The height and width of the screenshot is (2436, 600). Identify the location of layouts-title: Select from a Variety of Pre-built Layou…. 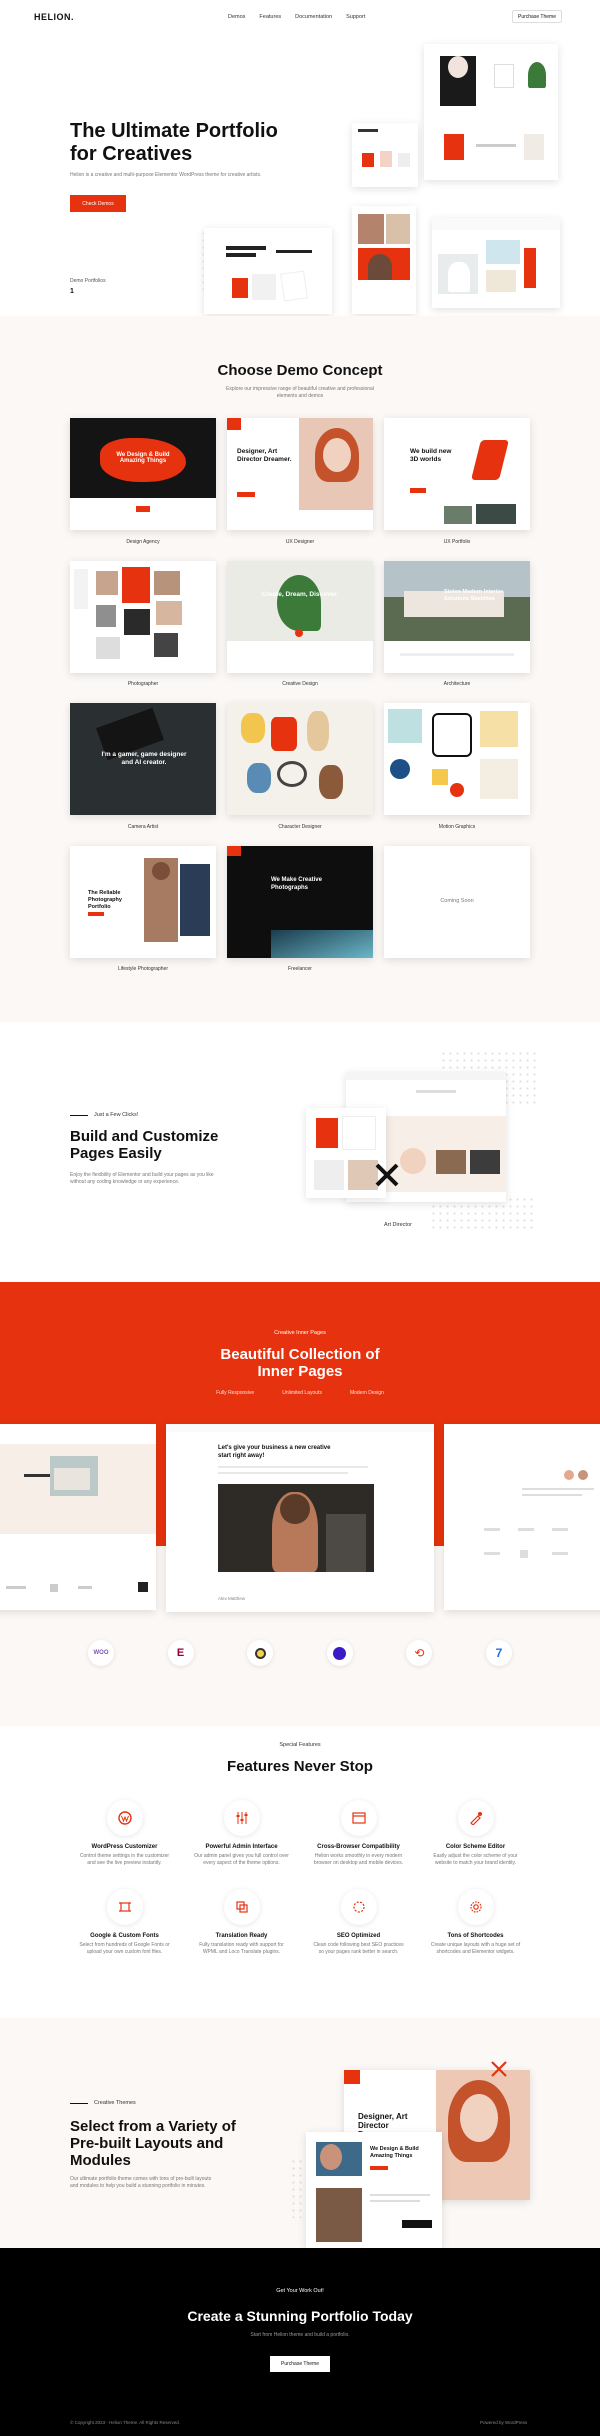
(153, 2143).